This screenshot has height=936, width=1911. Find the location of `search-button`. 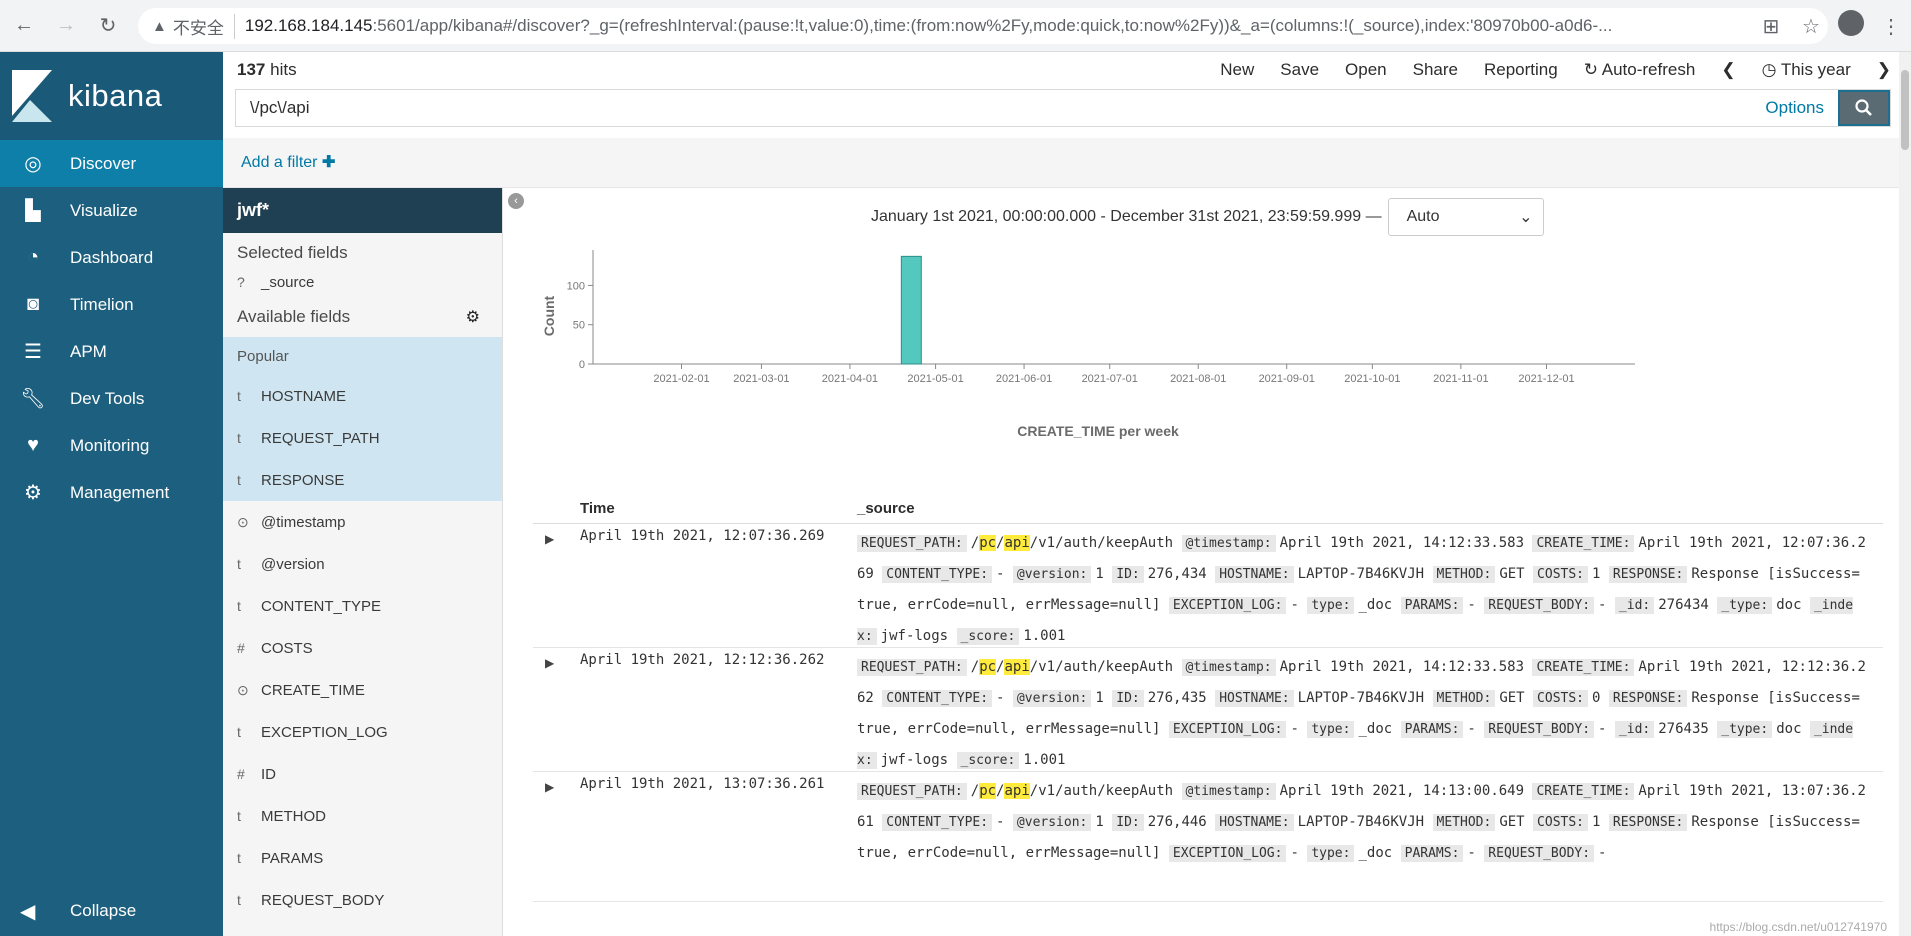

search-button is located at coordinates (1864, 108).